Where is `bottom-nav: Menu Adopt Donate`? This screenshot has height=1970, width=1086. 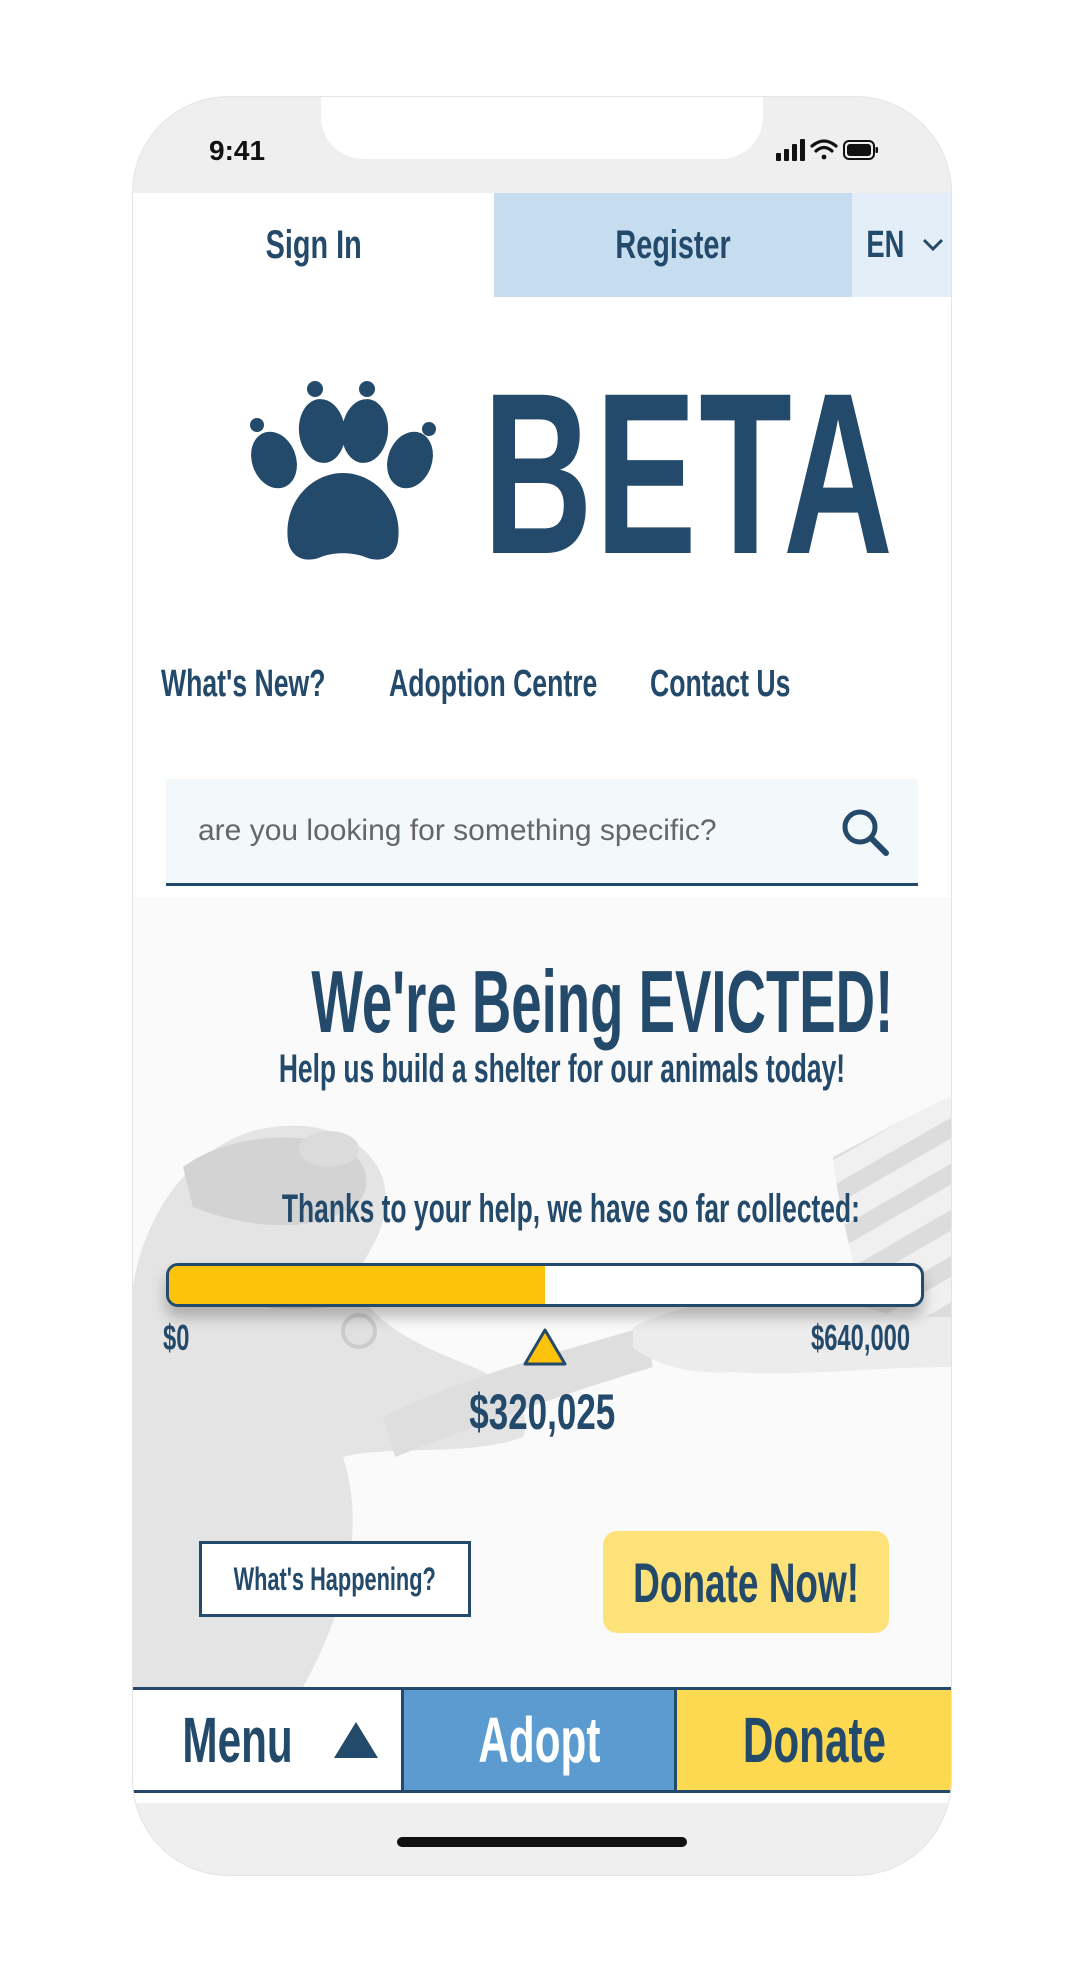 bottom-nav: Menu Adopt Donate is located at coordinates (542, 1740).